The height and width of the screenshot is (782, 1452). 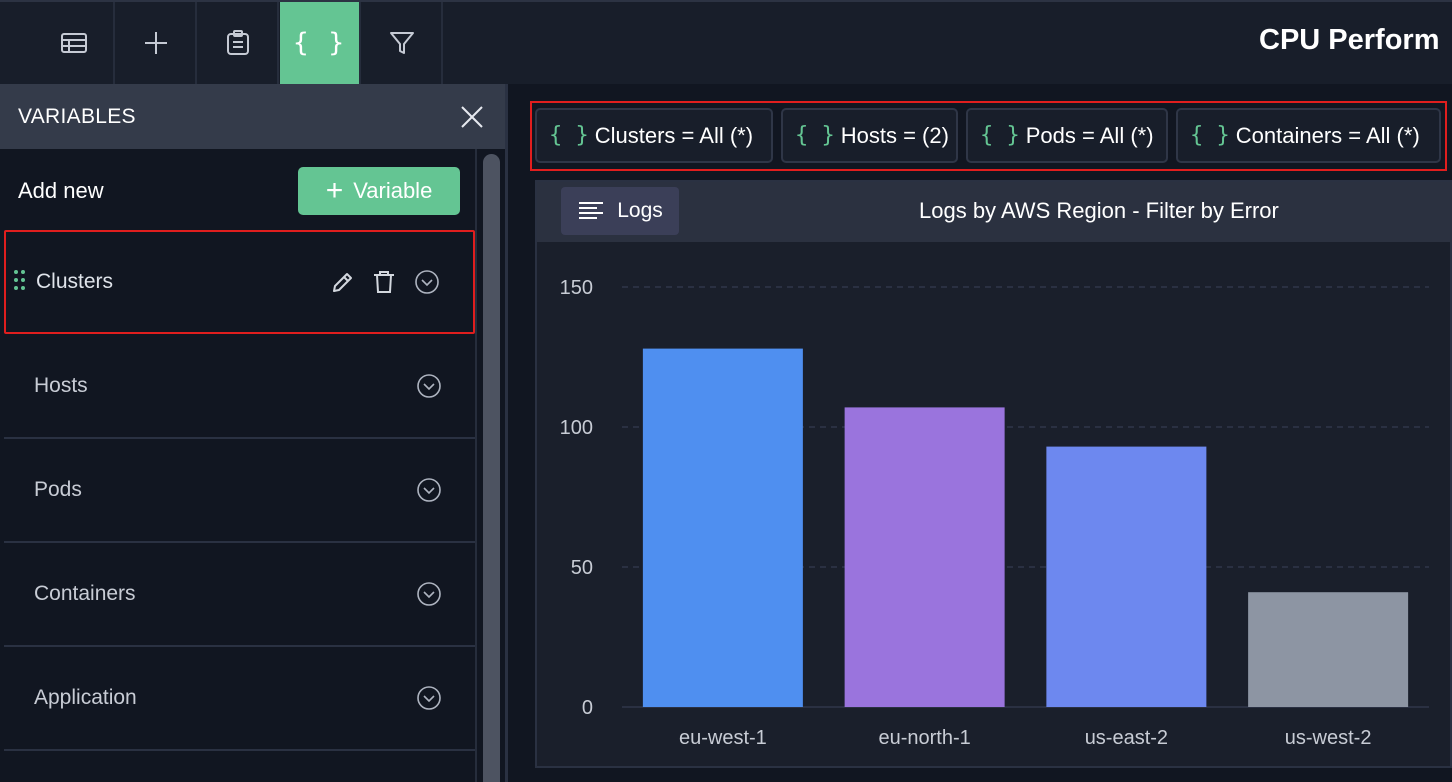 What do you see at coordinates (239, 699) in the screenshot?
I see `variable-item-application: Application` at bounding box center [239, 699].